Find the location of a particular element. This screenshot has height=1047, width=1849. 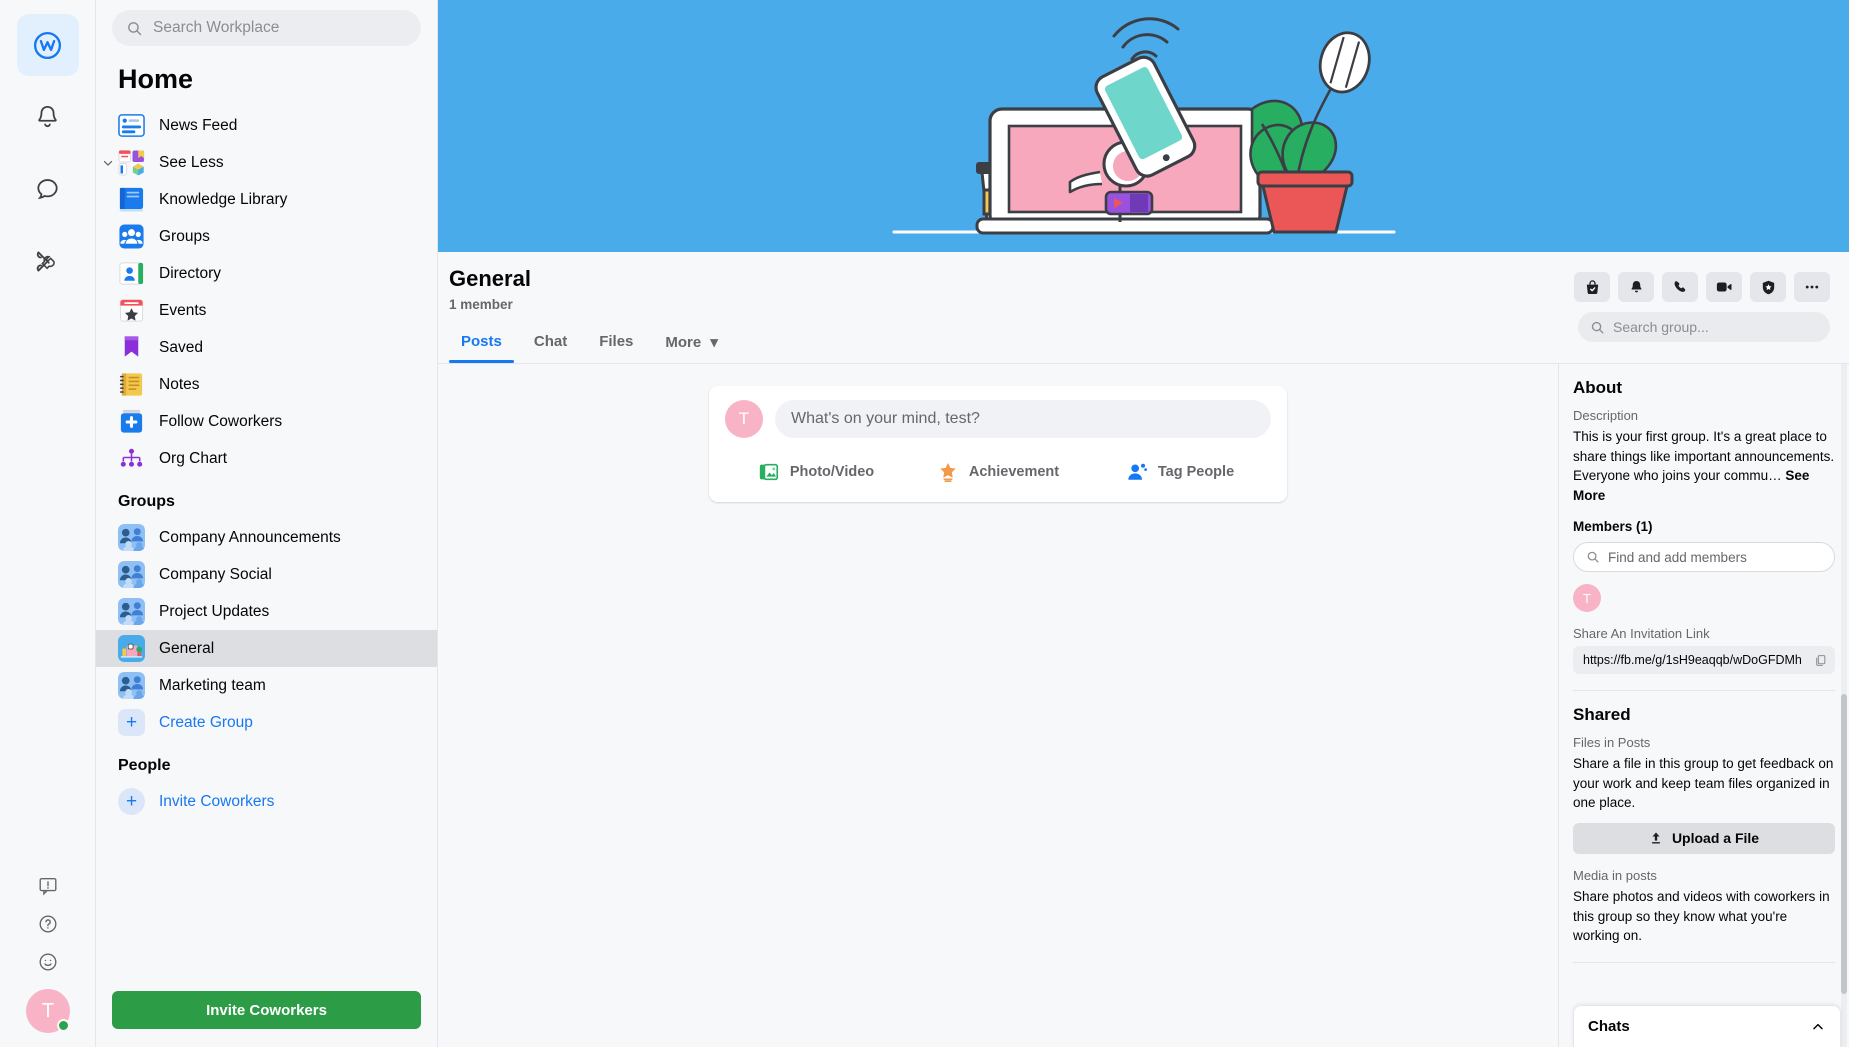

find-members-input: Find and add members is located at coordinates (1704, 557).